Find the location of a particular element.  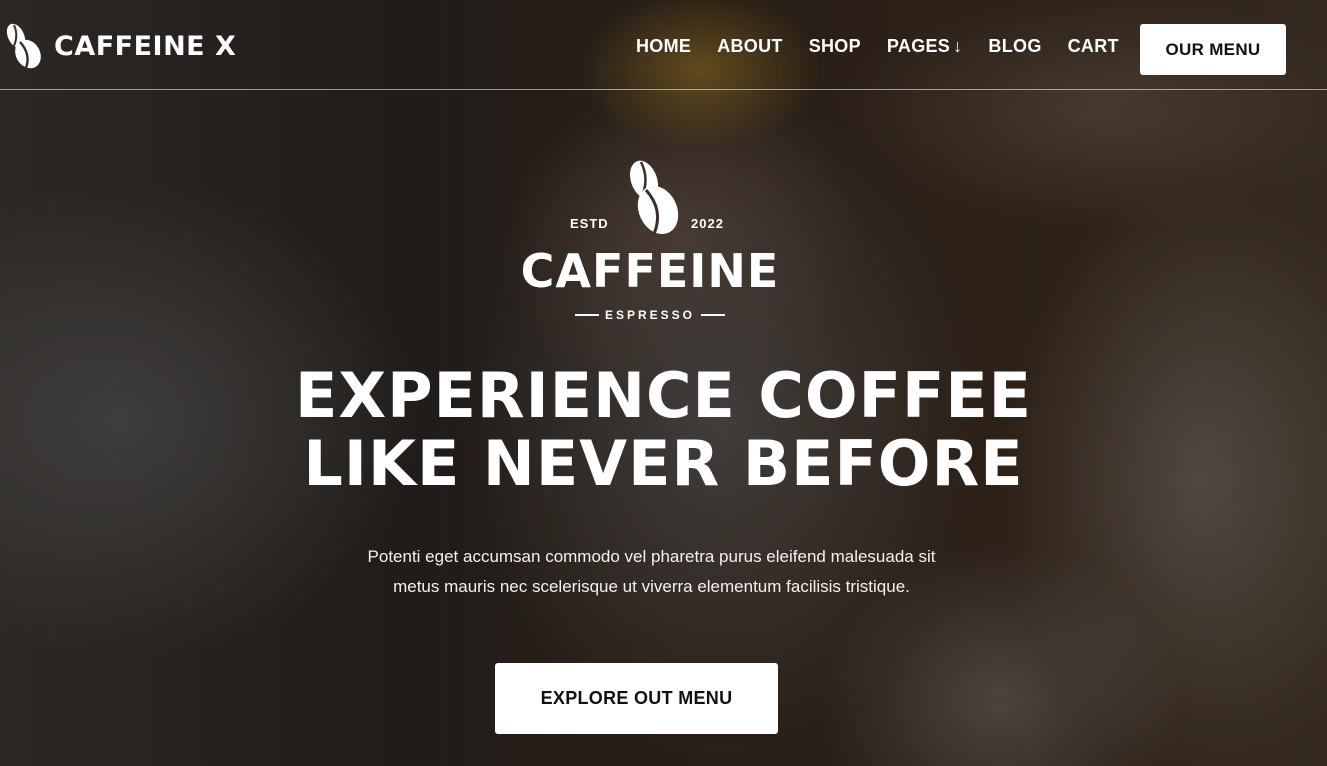

nav-item-pages: PAGES ↓ is located at coordinates (925, 46).